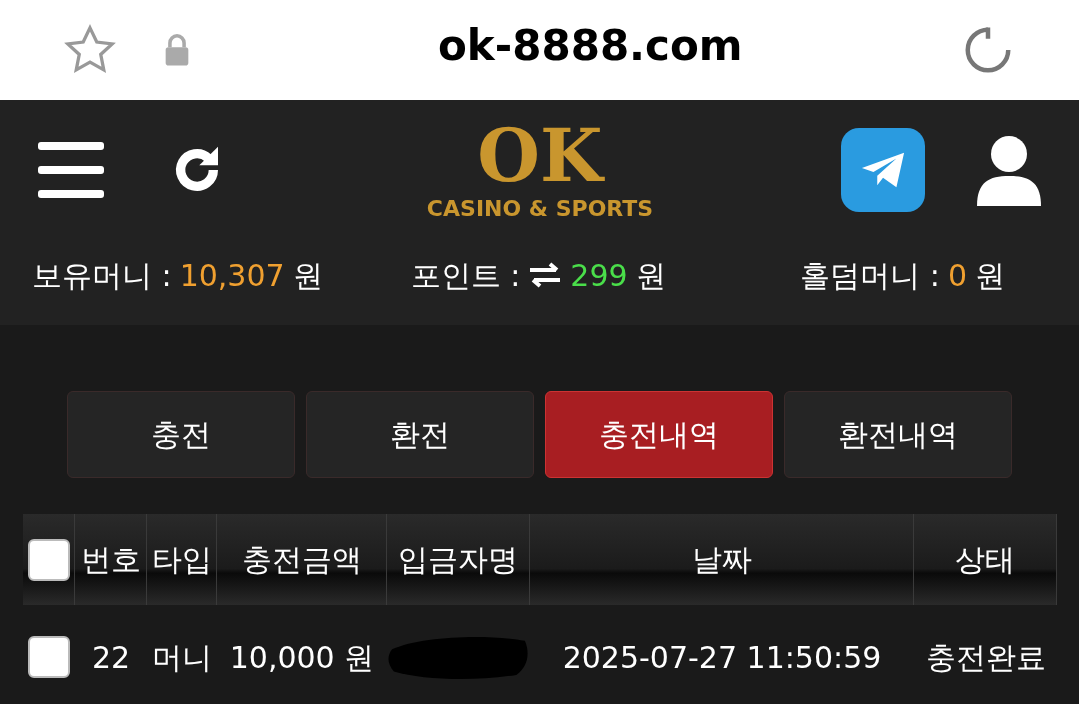  What do you see at coordinates (302, 657) in the screenshot?
I see `table-cell-text: 10,000 원` at bounding box center [302, 657].